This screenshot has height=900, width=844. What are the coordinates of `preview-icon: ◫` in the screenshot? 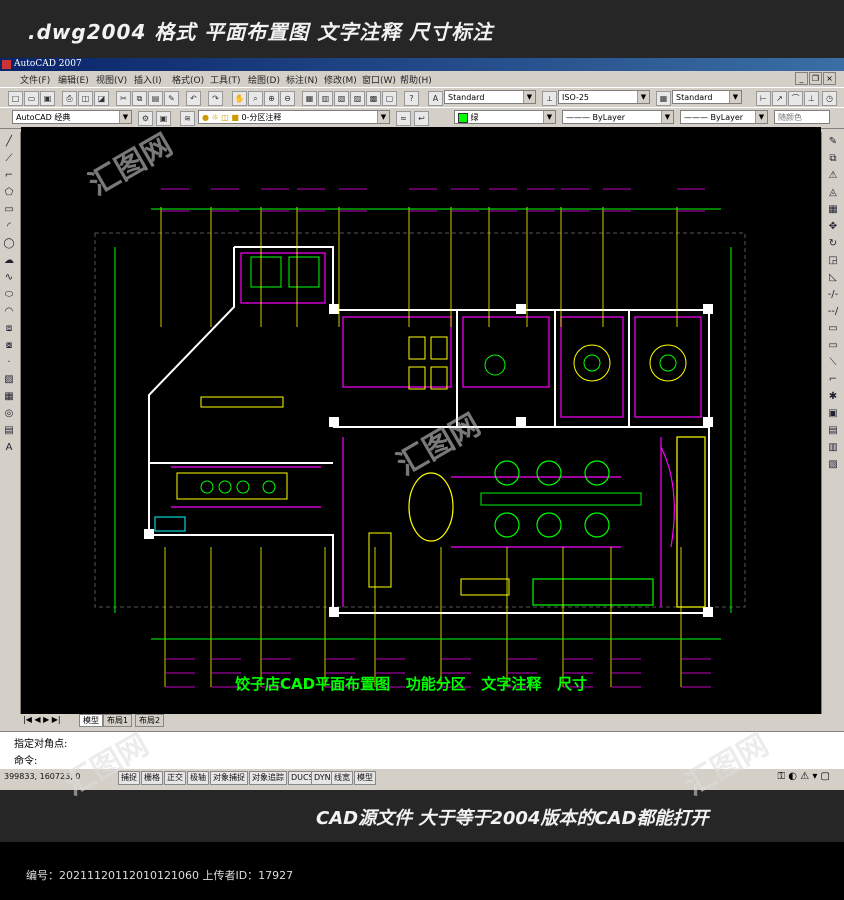 It's located at (85, 98).